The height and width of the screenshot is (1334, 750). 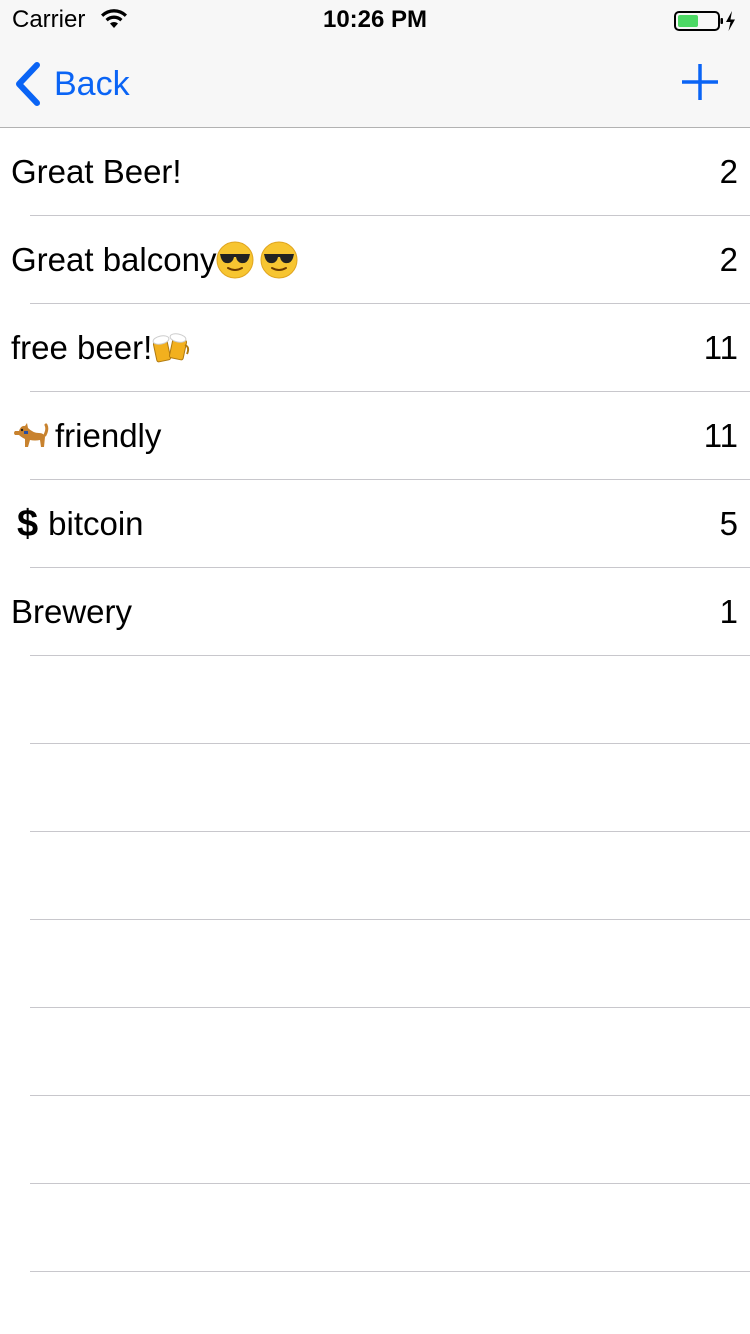 What do you see at coordinates (82, 347) in the screenshot?
I see `row-label: free beer!` at bounding box center [82, 347].